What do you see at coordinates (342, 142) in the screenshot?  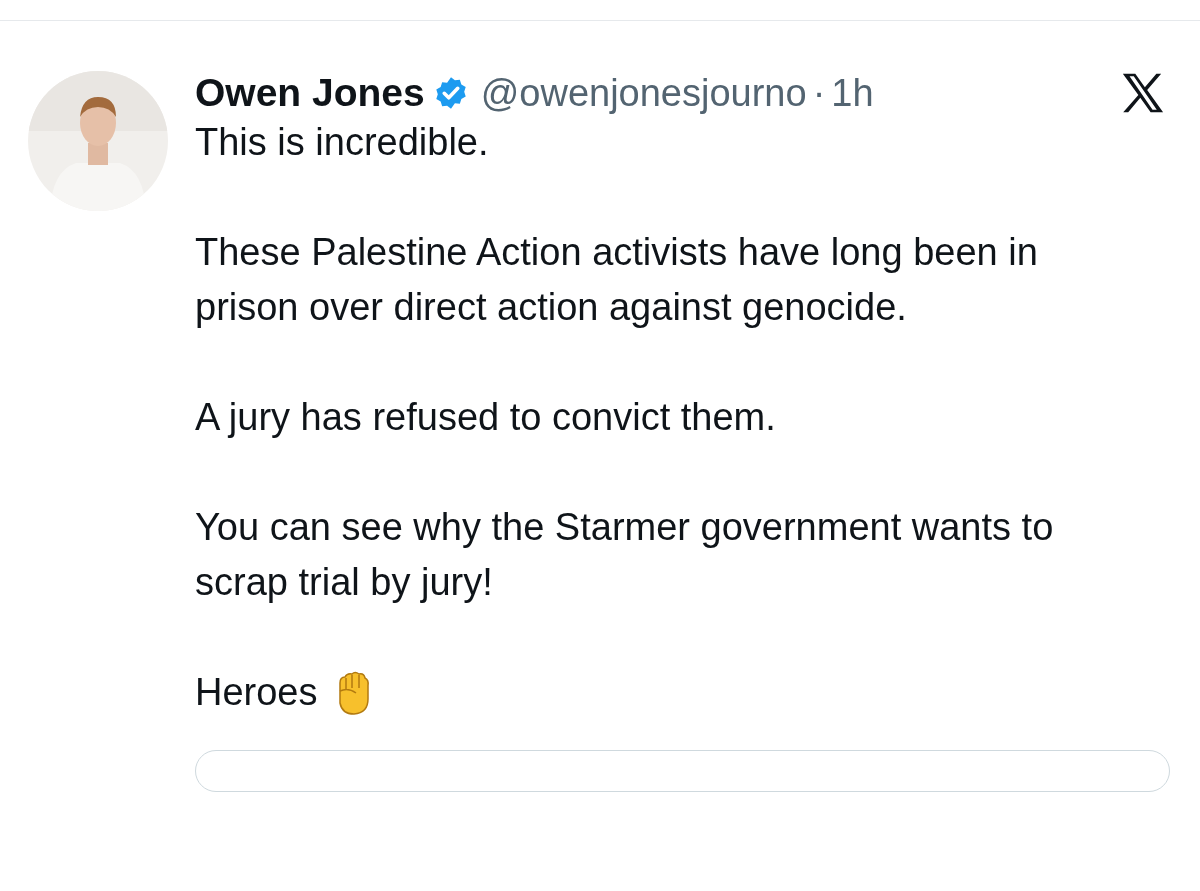 I see `post-text: This is incredible.` at bounding box center [342, 142].